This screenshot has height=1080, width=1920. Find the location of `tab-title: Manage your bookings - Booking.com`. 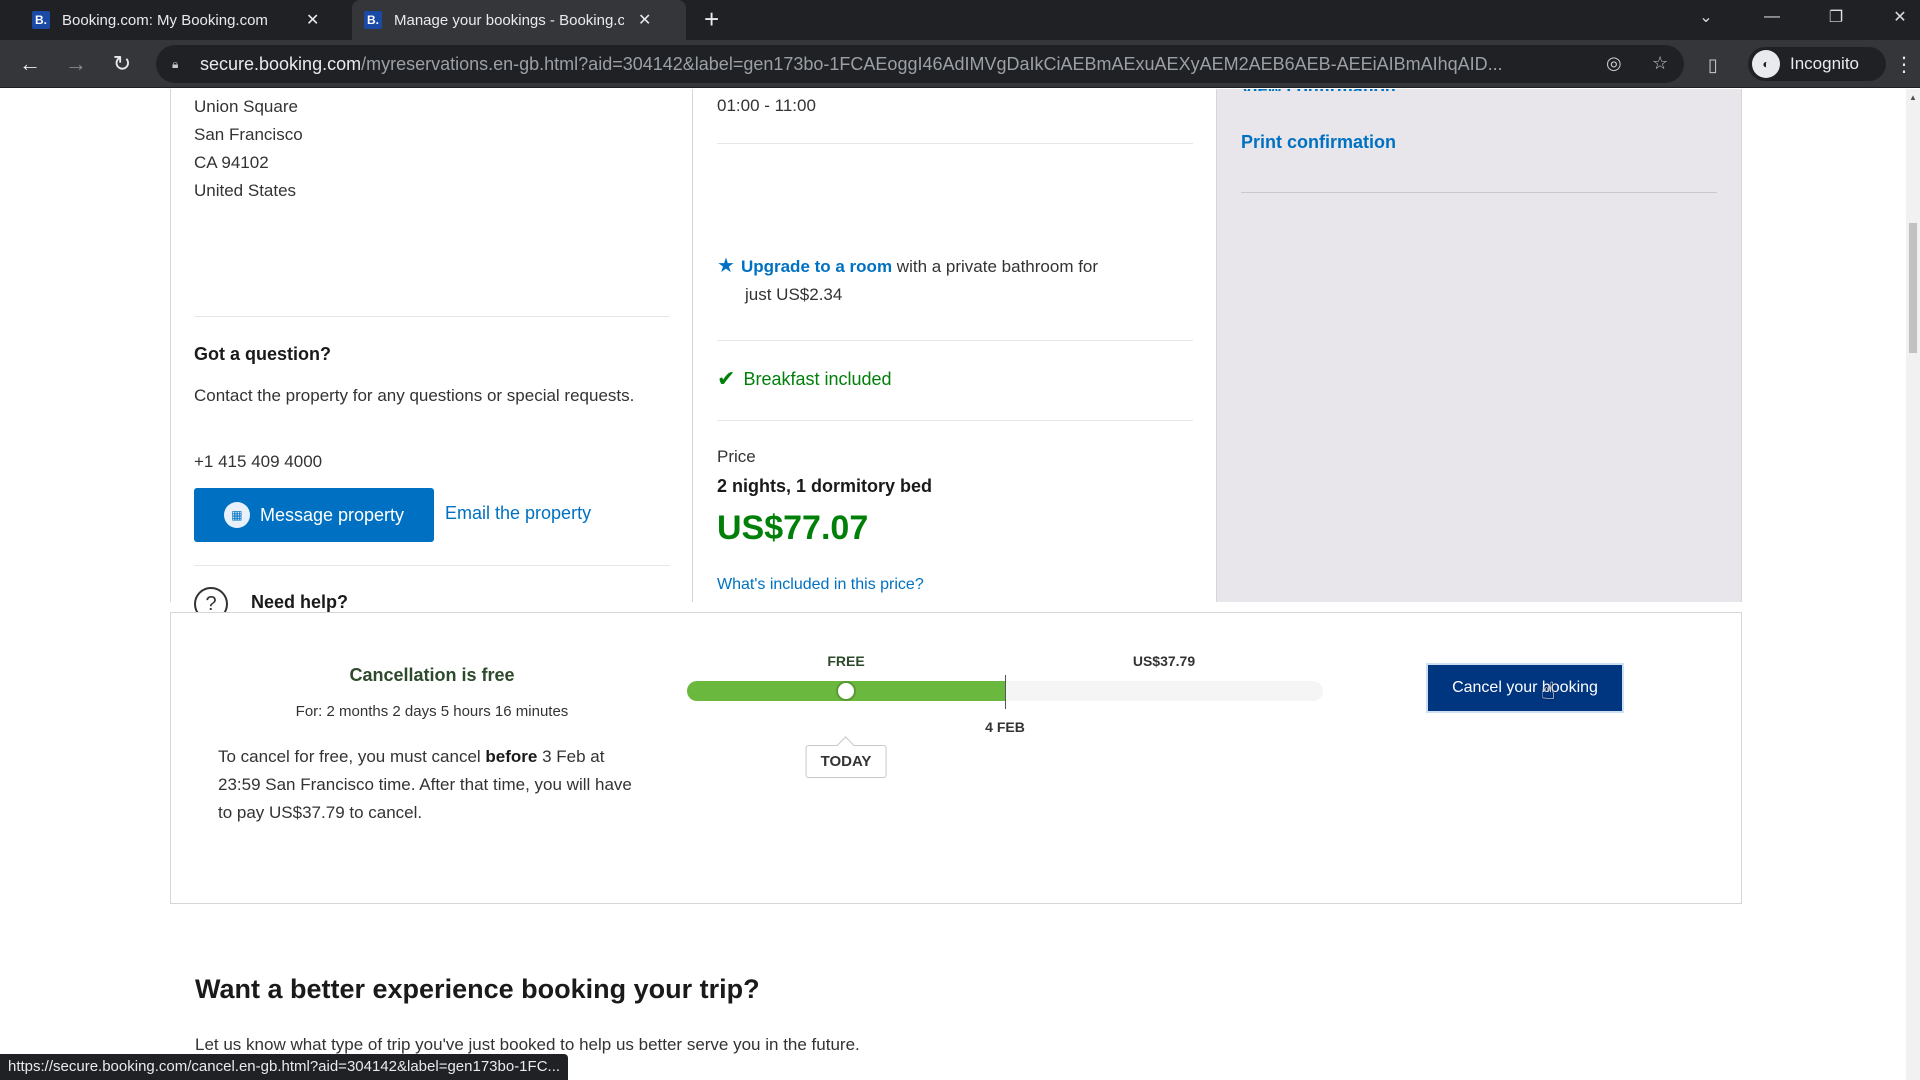

tab-title: Manage your bookings - Booking.com is located at coordinates (509, 20).